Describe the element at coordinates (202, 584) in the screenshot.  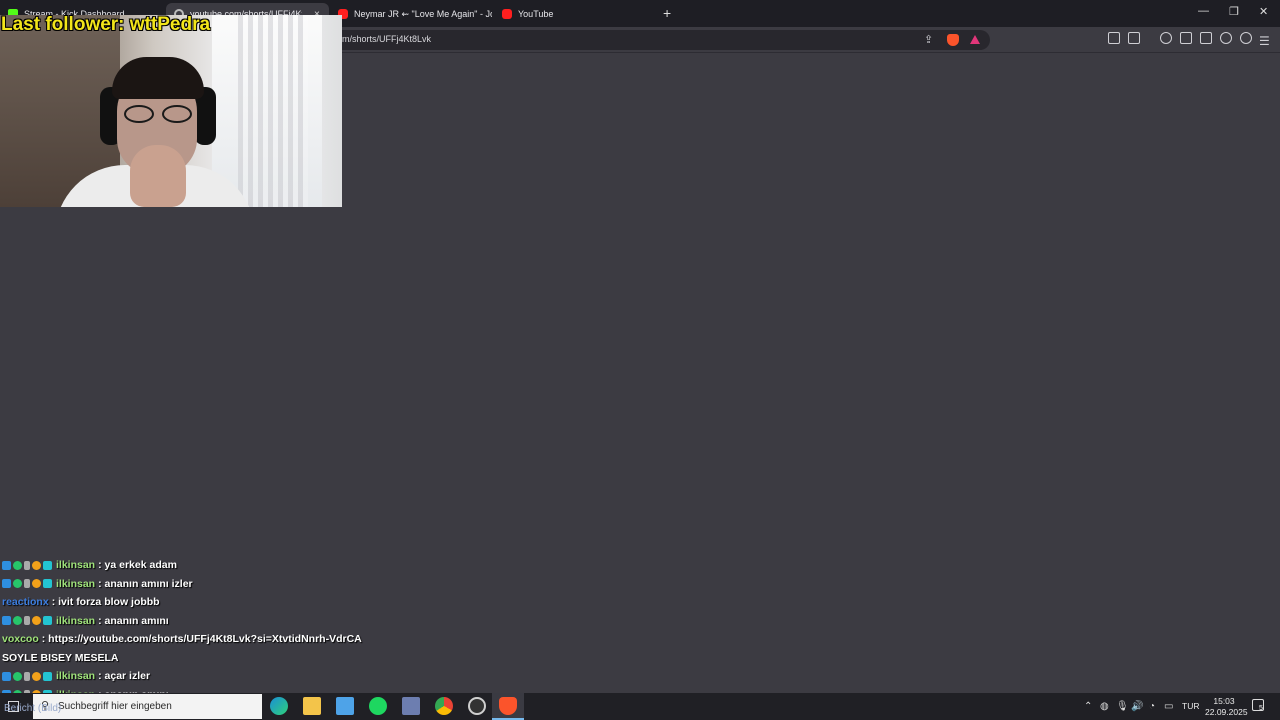
I see `chat-message: ilkinsan: ananın amını izler` at that location.